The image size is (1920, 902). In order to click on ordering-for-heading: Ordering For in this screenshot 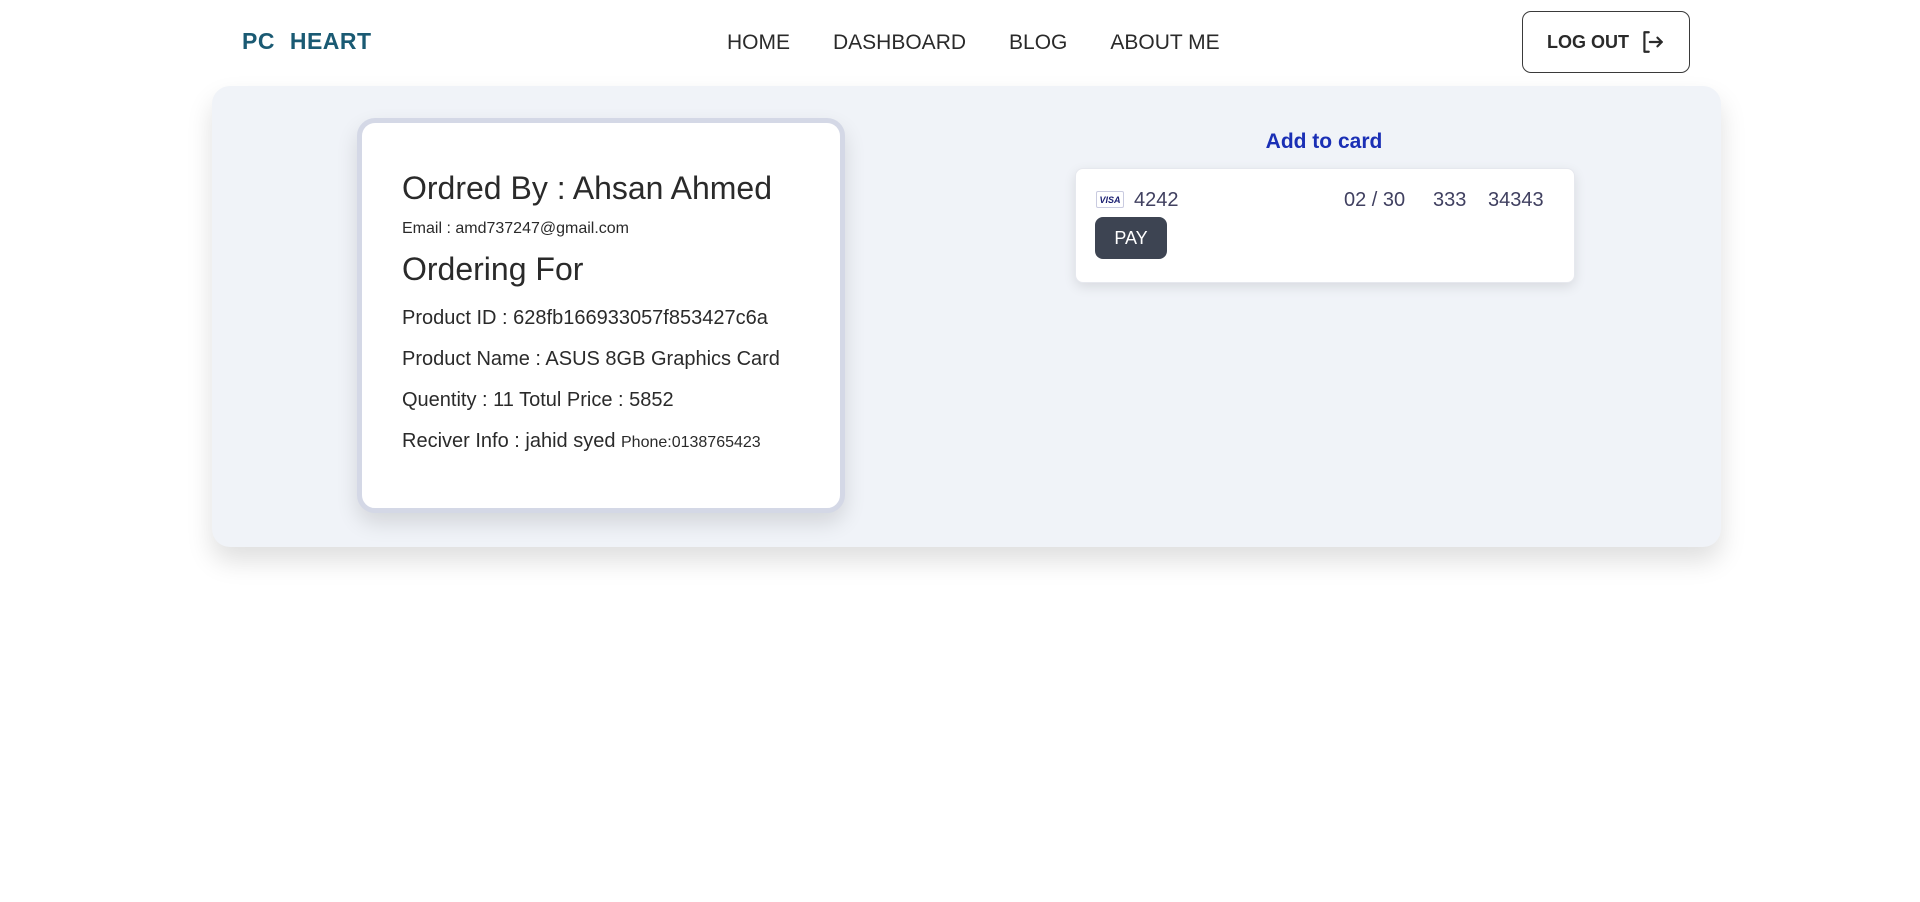, I will do `click(493, 269)`.